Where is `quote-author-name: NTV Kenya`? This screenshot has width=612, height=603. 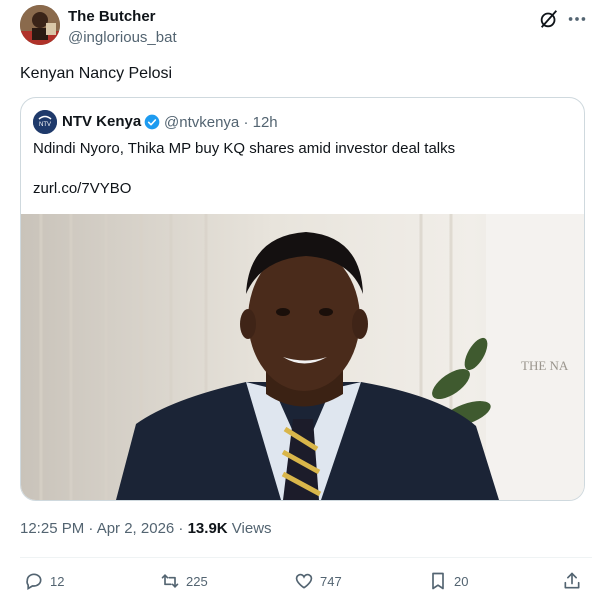 quote-author-name: NTV Kenya is located at coordinates (101, 121).